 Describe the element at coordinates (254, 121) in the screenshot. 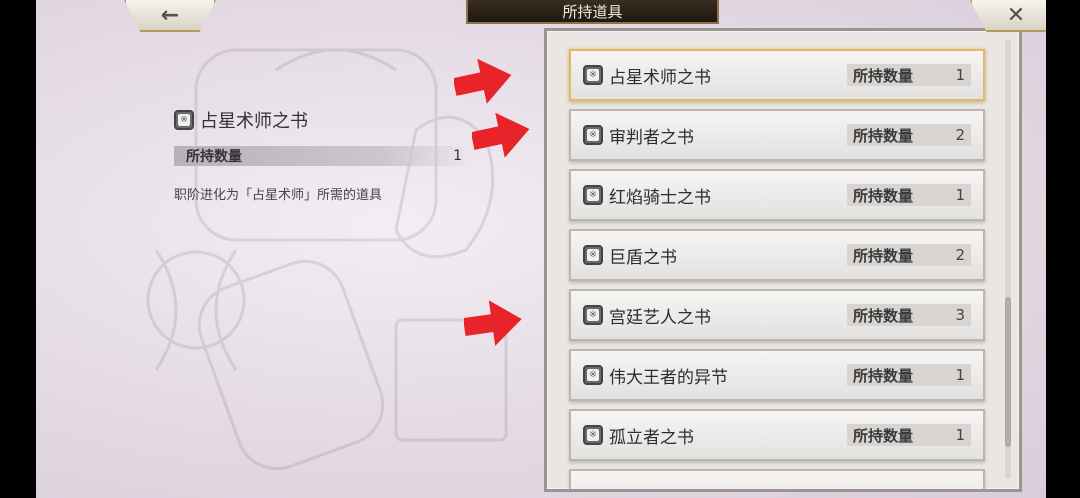

I see `detail-item-name: 占星术师之书` at that location.